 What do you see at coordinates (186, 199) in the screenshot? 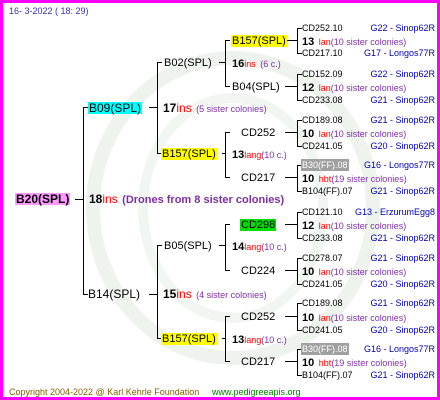
I see `root-drone-info: 18ins (Drones from 8 sister colonies)` at bounding box center [186, 199].